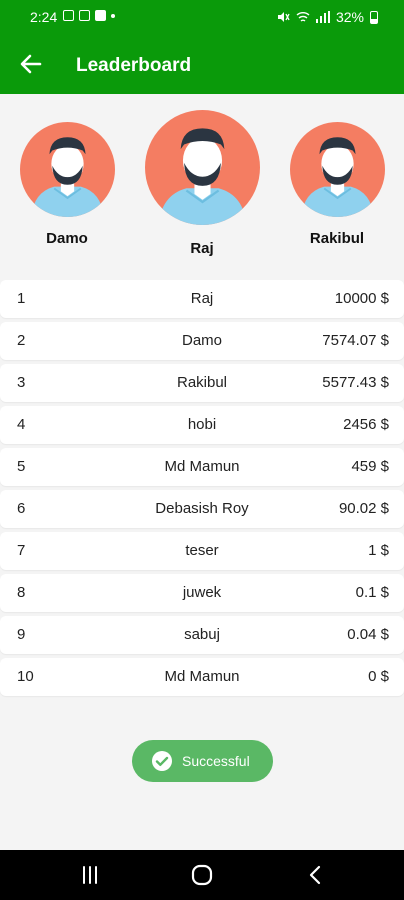 This screenshot has width=404, height=900. Describe the element at coordinates (366, 424) in the screenshot. I see `amount: 2456 $` at that location.